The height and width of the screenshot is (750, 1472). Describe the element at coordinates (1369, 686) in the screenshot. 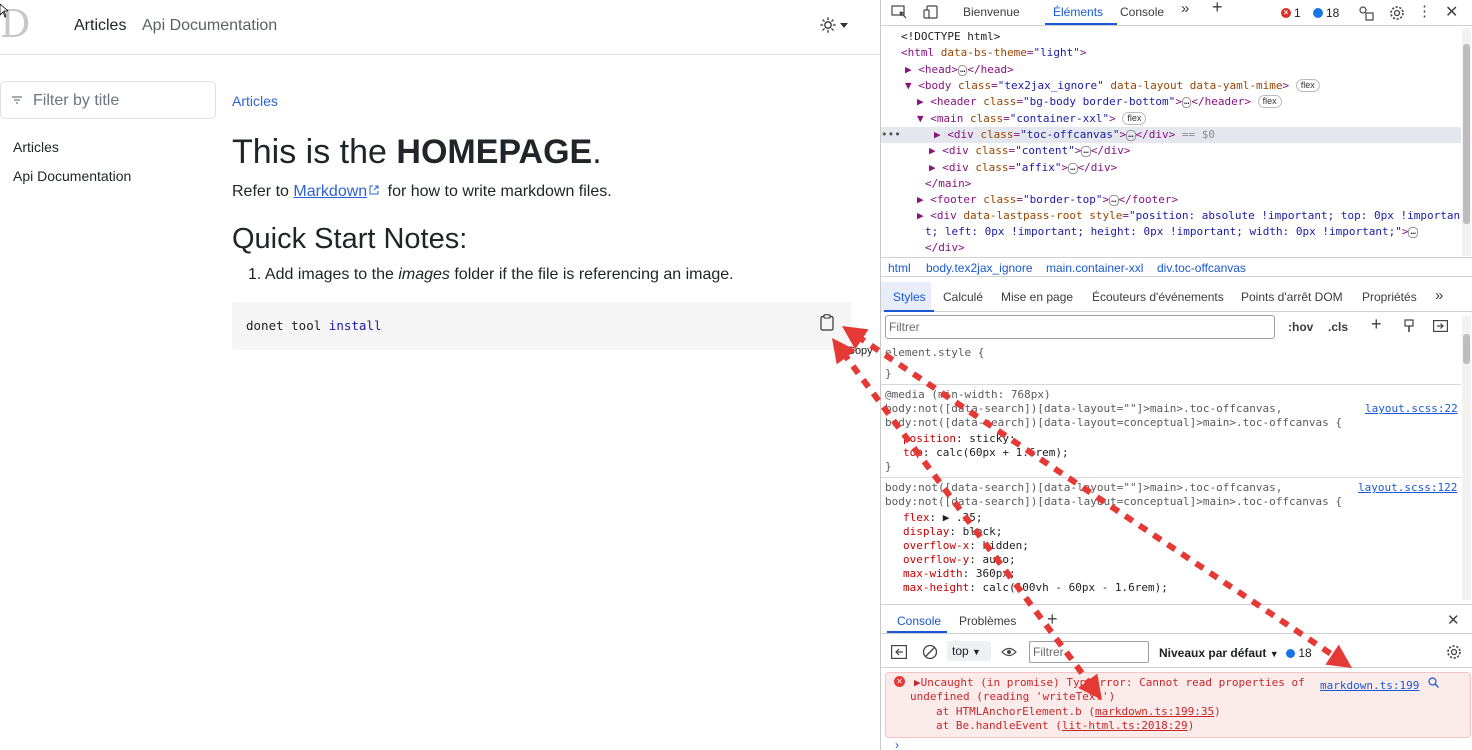

I see `error-source-link: markdown.ts:199` at that location.